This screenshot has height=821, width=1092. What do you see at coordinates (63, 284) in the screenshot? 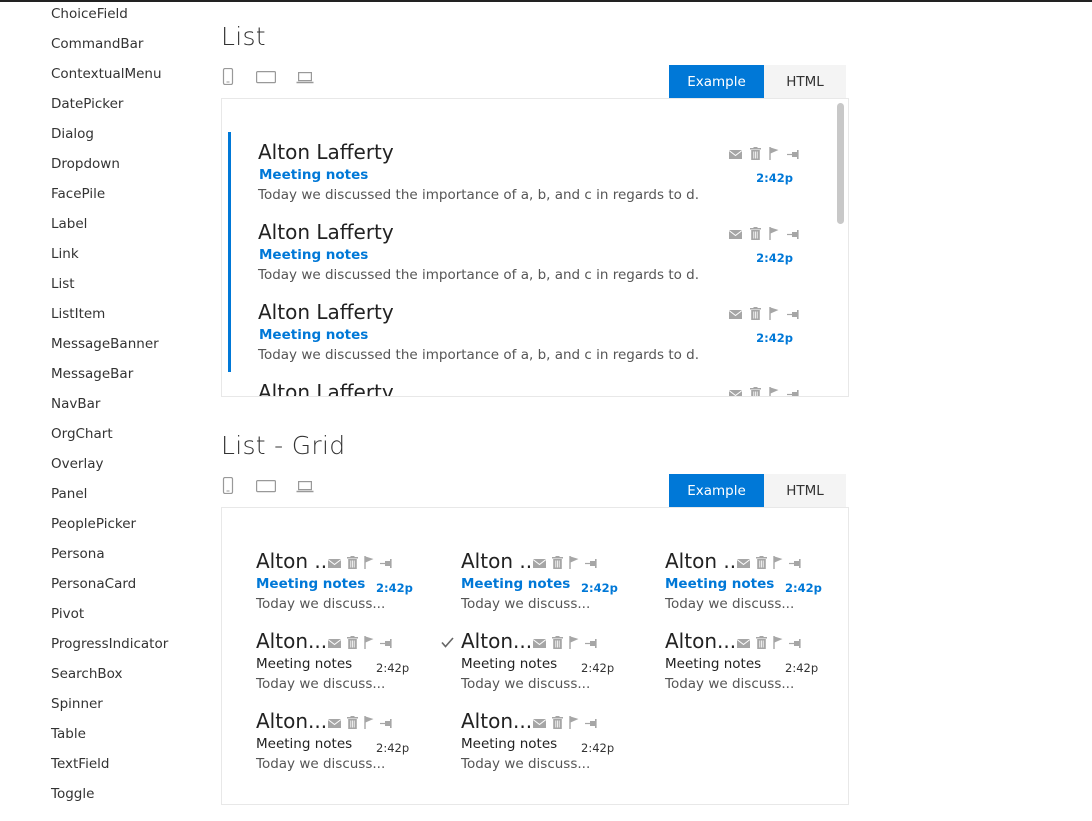
I see `sidebar-item-list: List` at bounding box center [63, 284].